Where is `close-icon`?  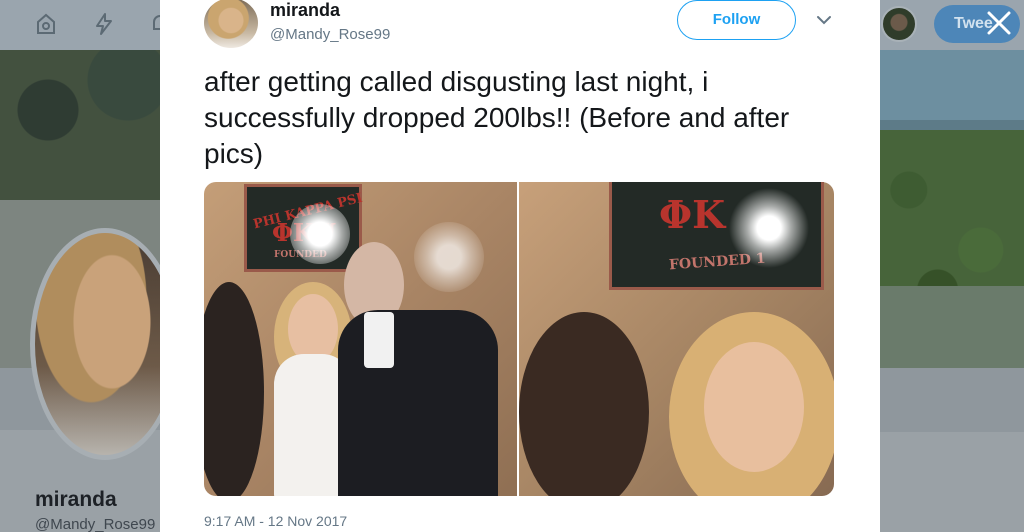 close-icon is located at coordinates (999, 23).